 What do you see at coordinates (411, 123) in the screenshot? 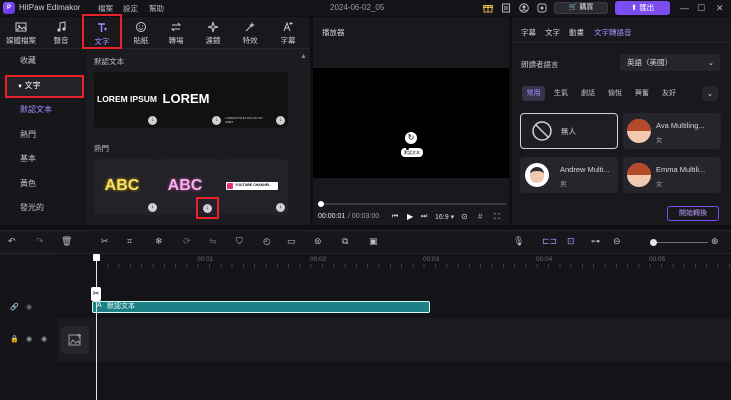
I see `preview-screen: 默認文本 ↻` at bounding box center [411, 123].